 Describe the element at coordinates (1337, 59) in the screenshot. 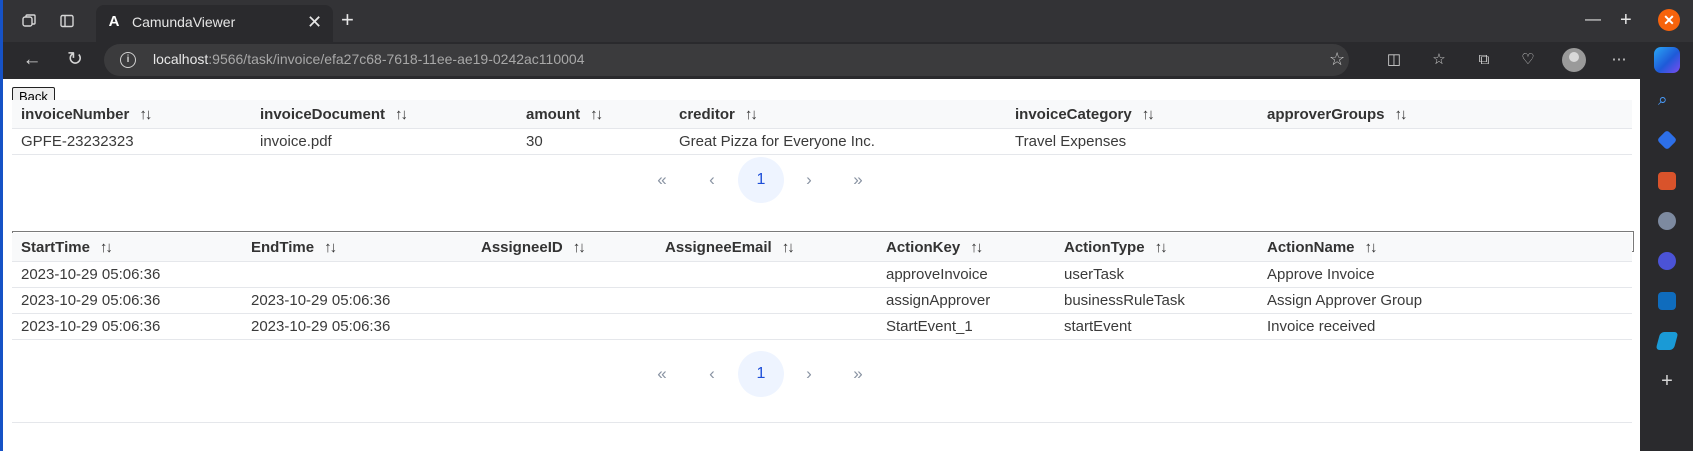

I see `favorite-star-icon: ☆` at that location.